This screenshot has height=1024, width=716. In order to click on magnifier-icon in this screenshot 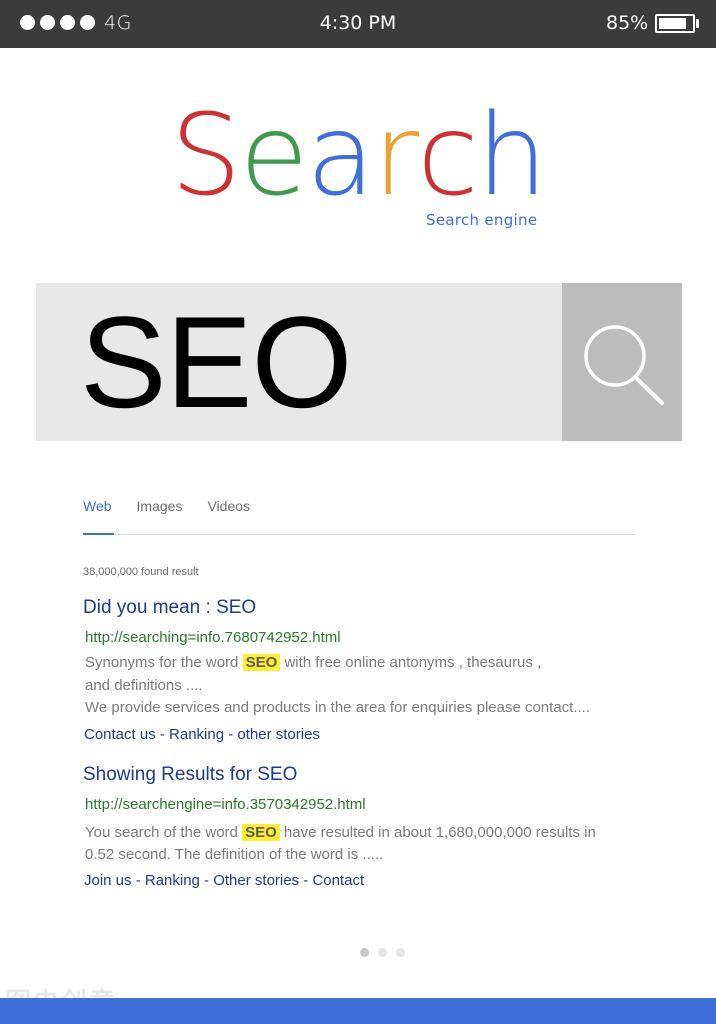, I will do `click(624, 365)`.